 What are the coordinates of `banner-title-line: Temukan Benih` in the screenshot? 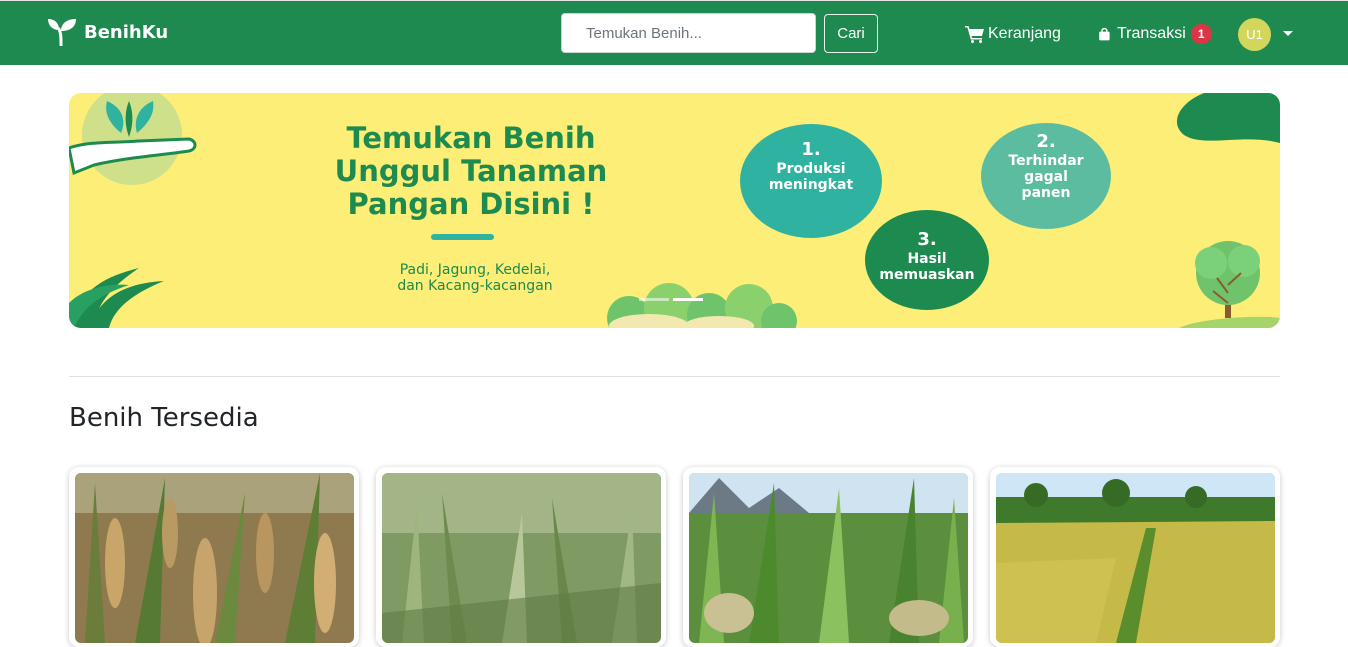 It's located at (471, 138).